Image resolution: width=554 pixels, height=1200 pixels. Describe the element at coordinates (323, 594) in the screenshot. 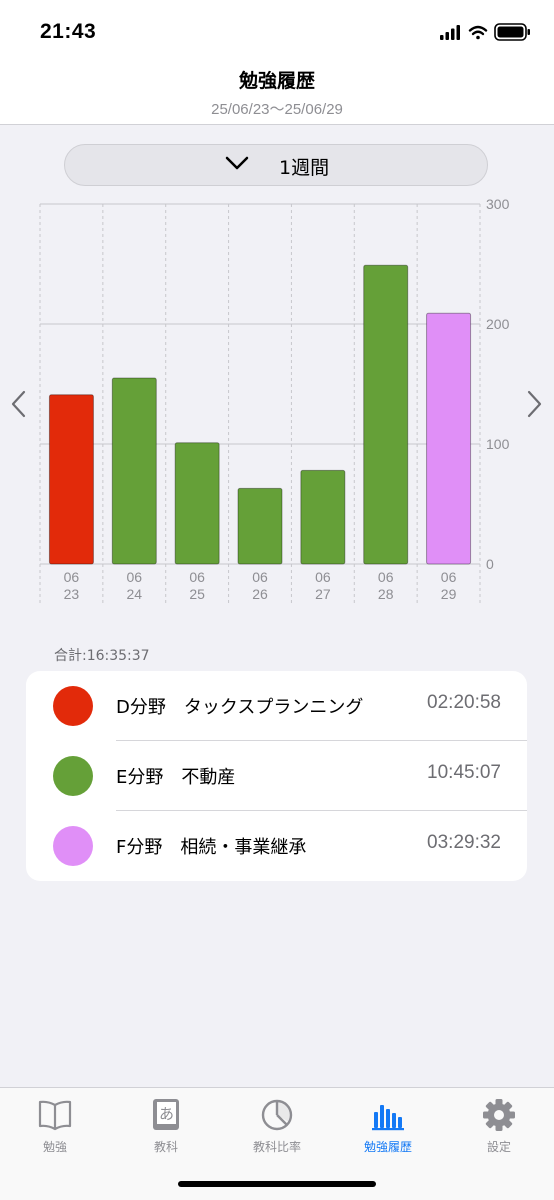

I see `x-tick-label-day: 27` at that location.